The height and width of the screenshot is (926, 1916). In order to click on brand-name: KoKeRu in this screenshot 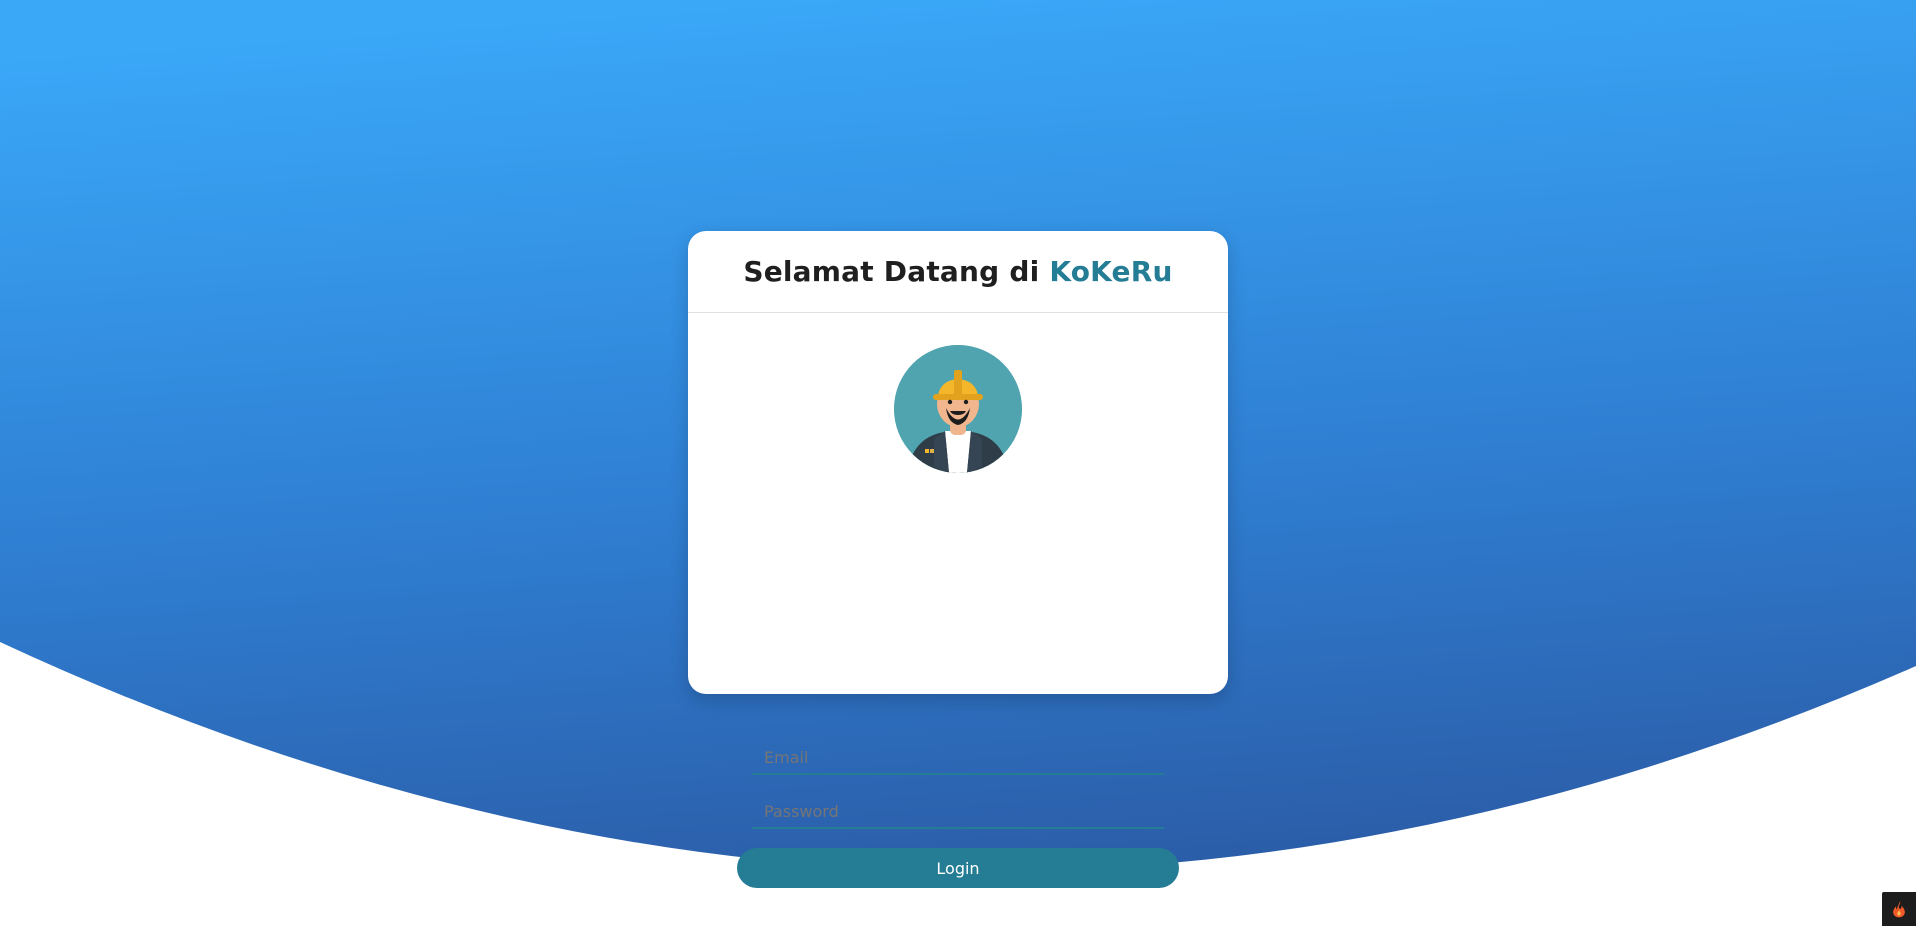, I will do `click(1111, 271)`.